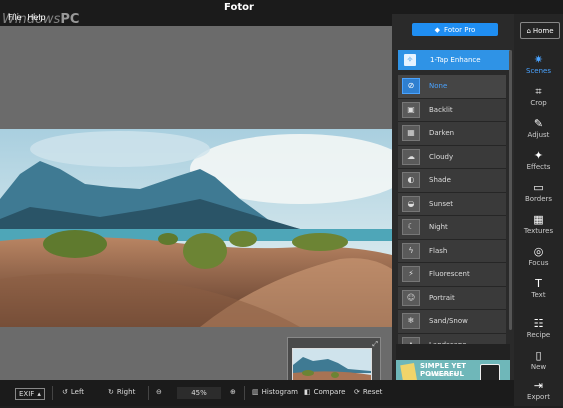 The height and width of the screenshot is (408, 563). Describe the element at coordinates (437, 29) in the screenshot. I see `diamond-icon: ◆` at that location.